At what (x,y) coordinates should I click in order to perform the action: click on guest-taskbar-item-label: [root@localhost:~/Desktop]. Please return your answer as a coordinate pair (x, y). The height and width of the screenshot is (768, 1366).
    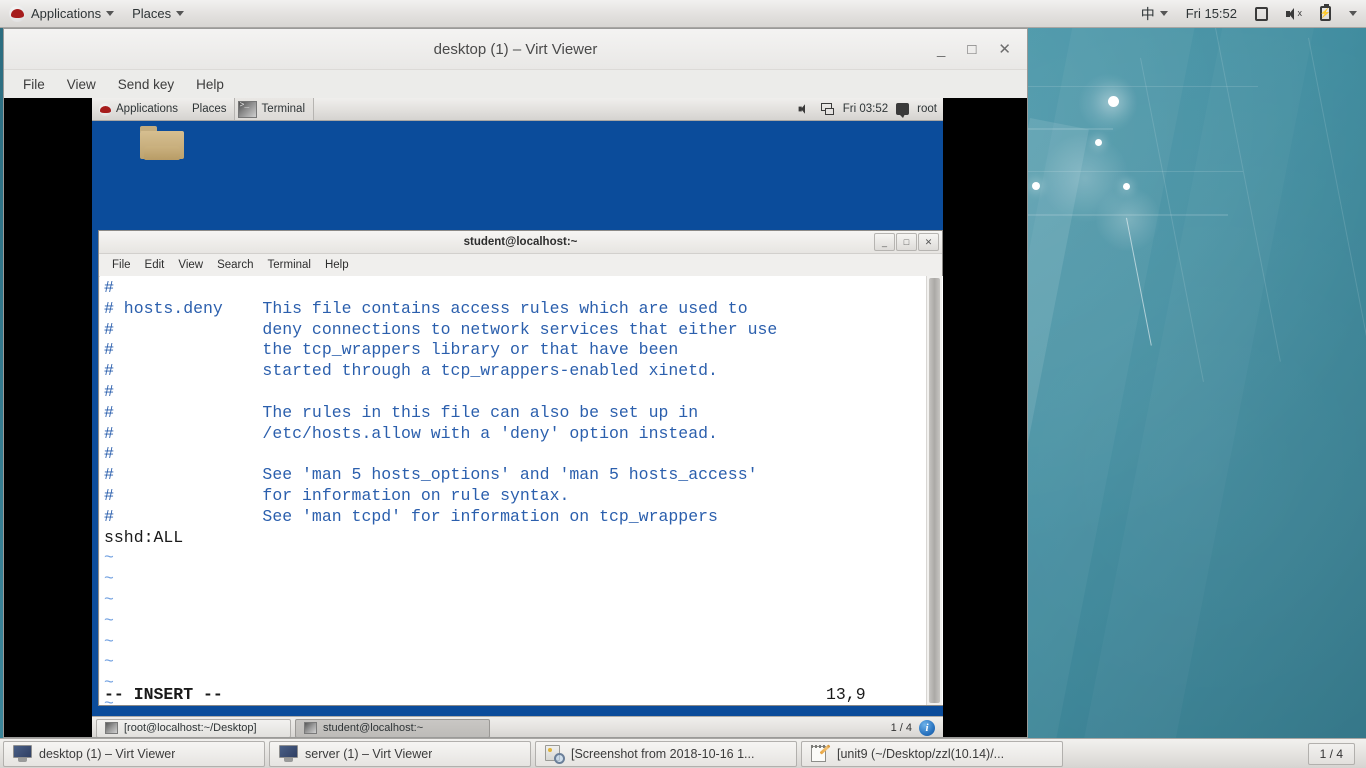
    Looking at the image, I should click on (190, 728).